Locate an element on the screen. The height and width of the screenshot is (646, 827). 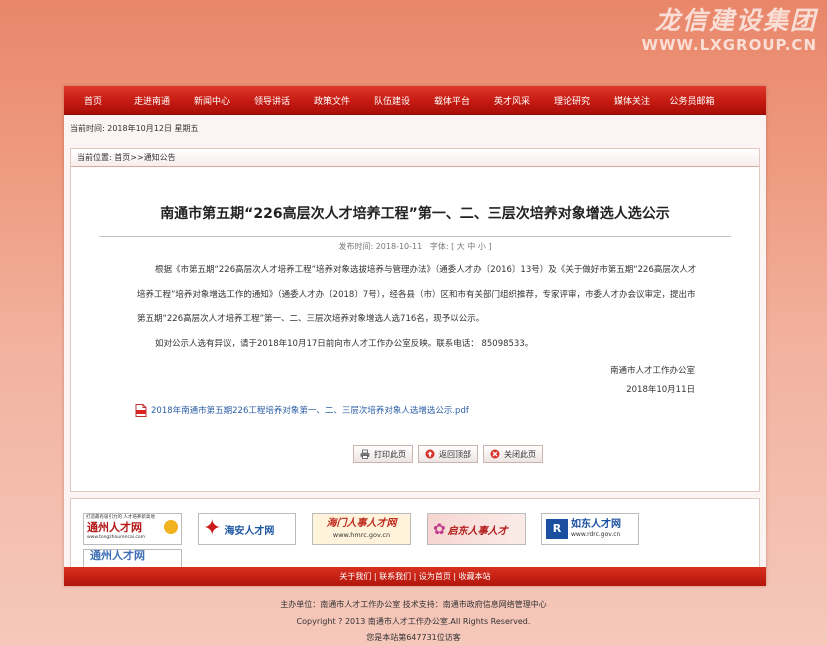
rudong-badge-icon: R is located at coordinates (557, 529).